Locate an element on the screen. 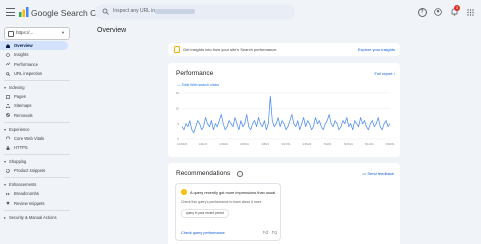 This screenshot has width=481, height=244. y-tick-label: 15 is located at coordinates (178, 93).